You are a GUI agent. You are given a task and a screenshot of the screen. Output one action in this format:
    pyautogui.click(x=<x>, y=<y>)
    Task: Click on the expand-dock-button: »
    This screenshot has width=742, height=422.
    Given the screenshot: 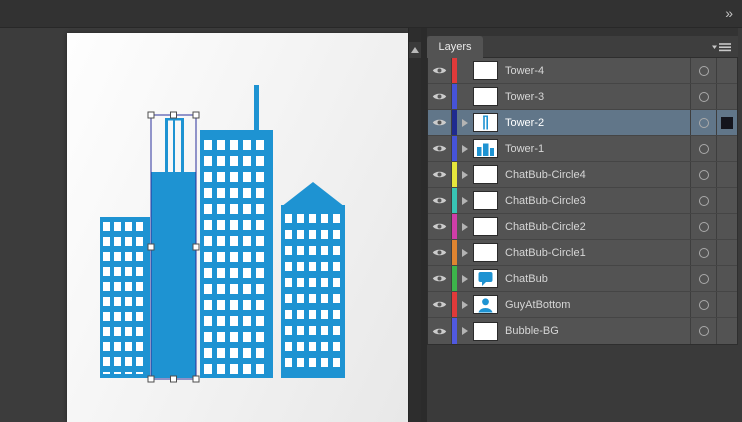 What is the action you would take?
    pyautogui.click(x=729, y=13)
    